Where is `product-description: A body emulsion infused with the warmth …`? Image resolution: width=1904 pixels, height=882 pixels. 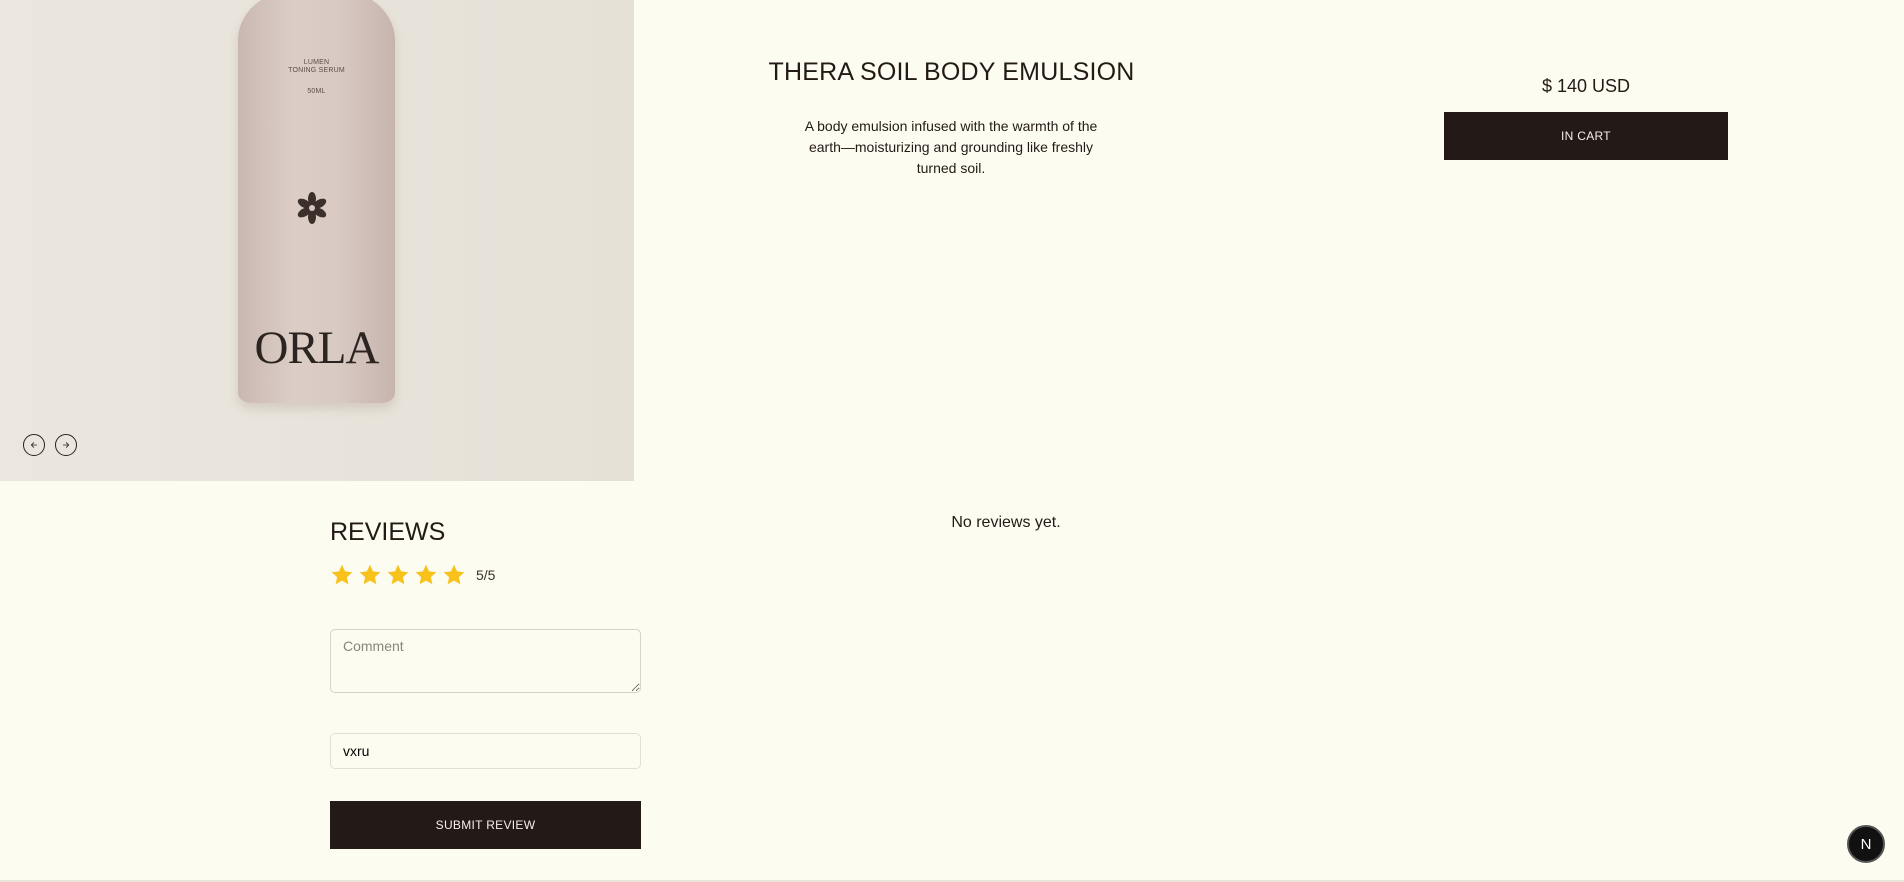 product-description: A body emulsion infused with the warmth … is located at coordinates (951, 147).